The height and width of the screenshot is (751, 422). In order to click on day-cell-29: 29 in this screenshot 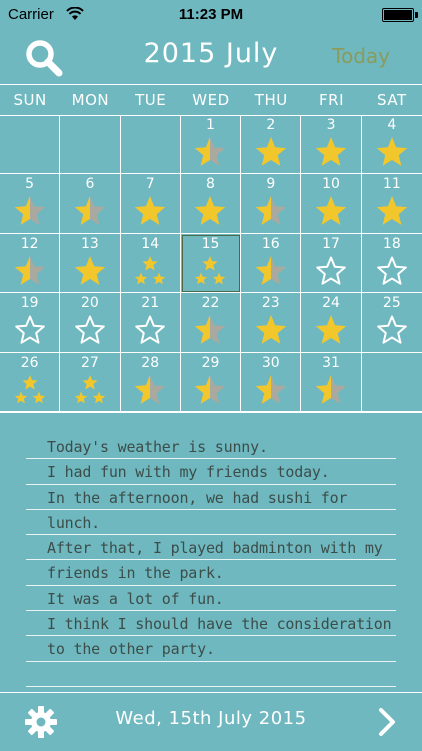, I will do `click(211, 382)`.